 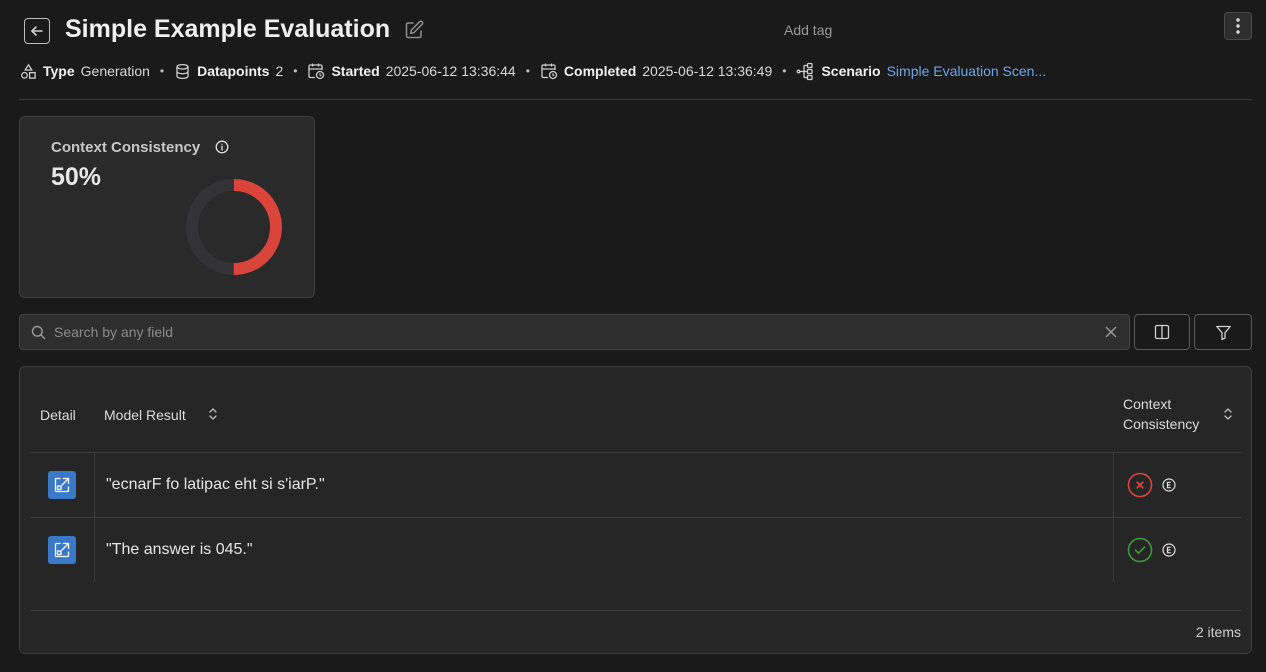 What do you see at coordinates (182, 71) in the screenshot?
I see `database-icon` at bounding box center [182, 71].